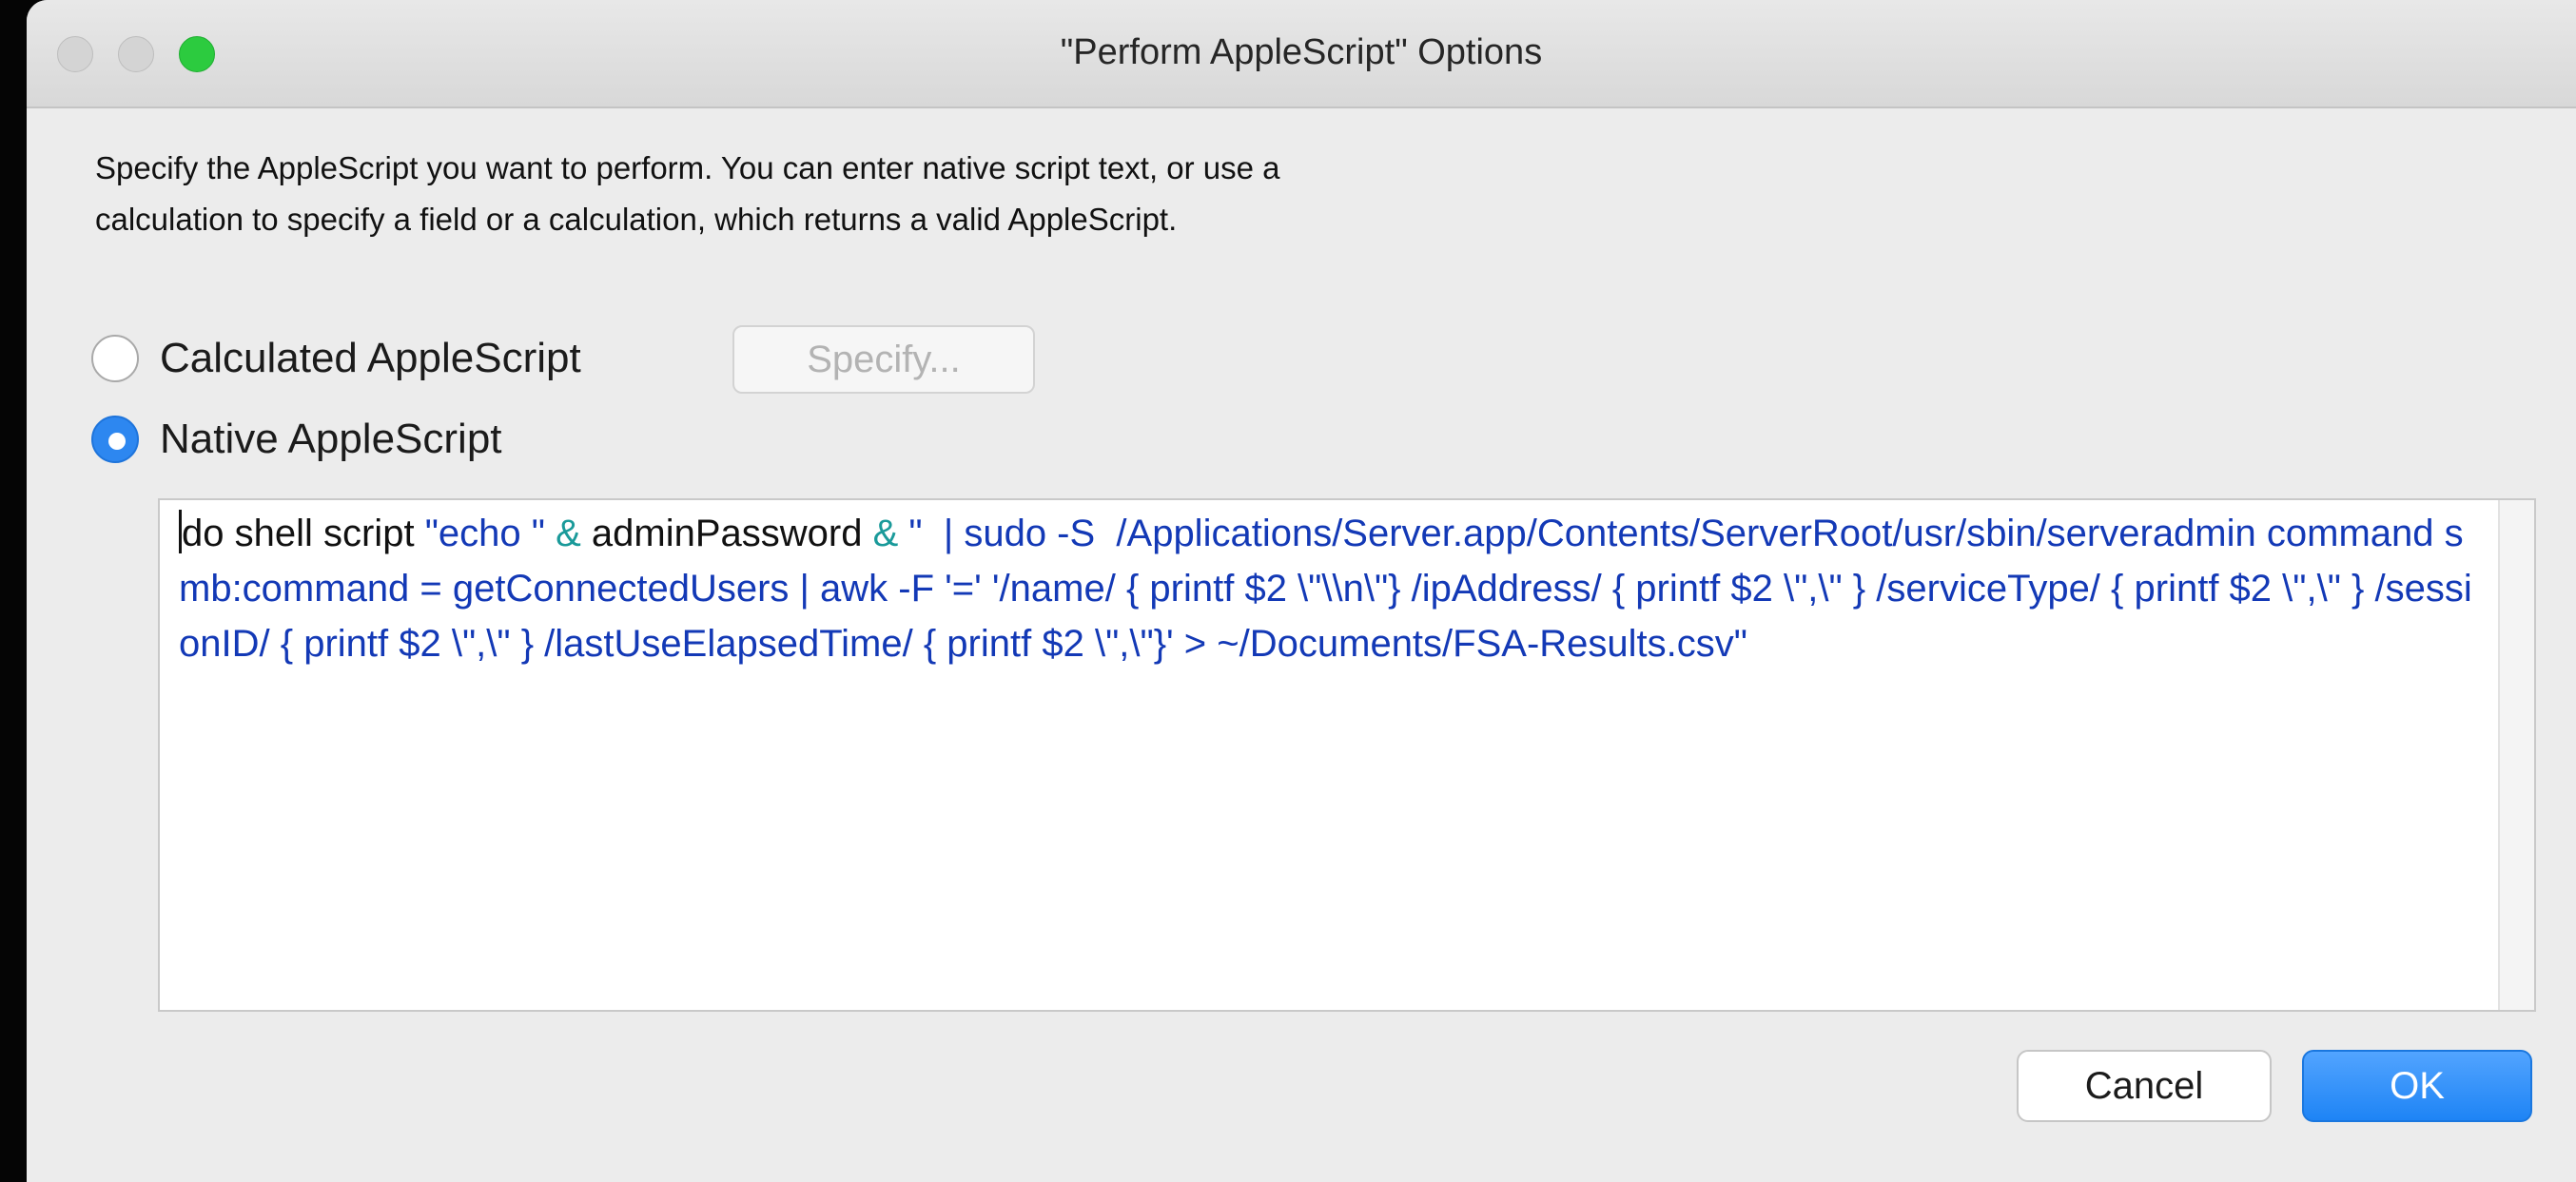 This screenshot has height=1182, width=2576. What do you see at coordinates (569, 533) in the screenshot?
I see `script-operator-1: &` at bounding box center [569, 533].